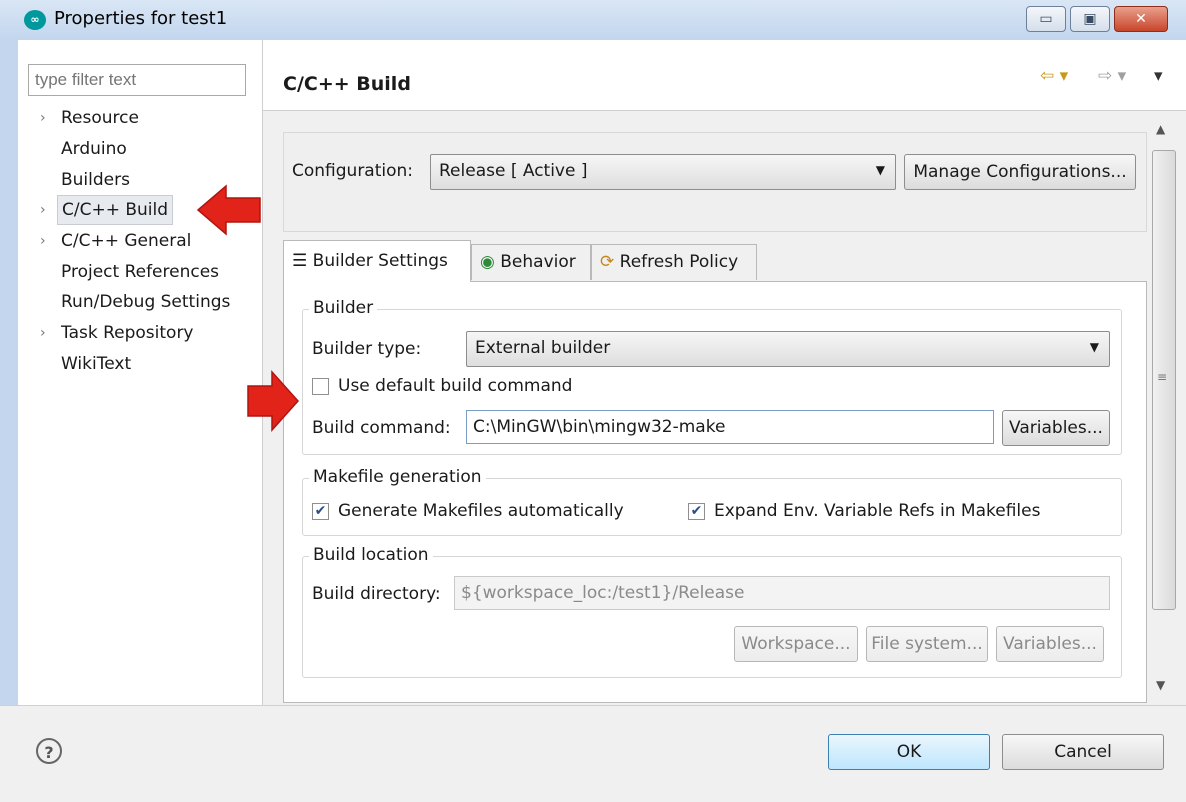 The width and height of the screenshot is (1186, 802). I want to click on configuration-label: Configuration:, so click(353, 171).